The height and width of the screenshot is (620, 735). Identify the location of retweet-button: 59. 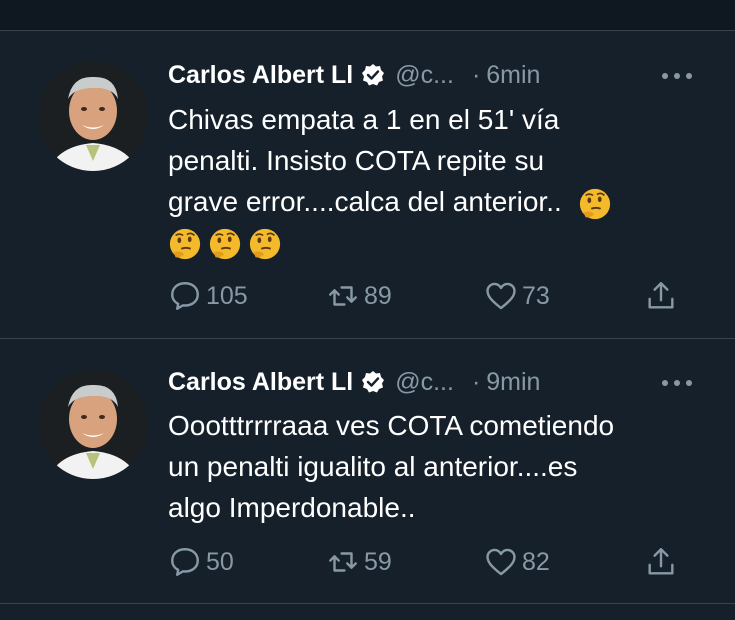
(359, 562).